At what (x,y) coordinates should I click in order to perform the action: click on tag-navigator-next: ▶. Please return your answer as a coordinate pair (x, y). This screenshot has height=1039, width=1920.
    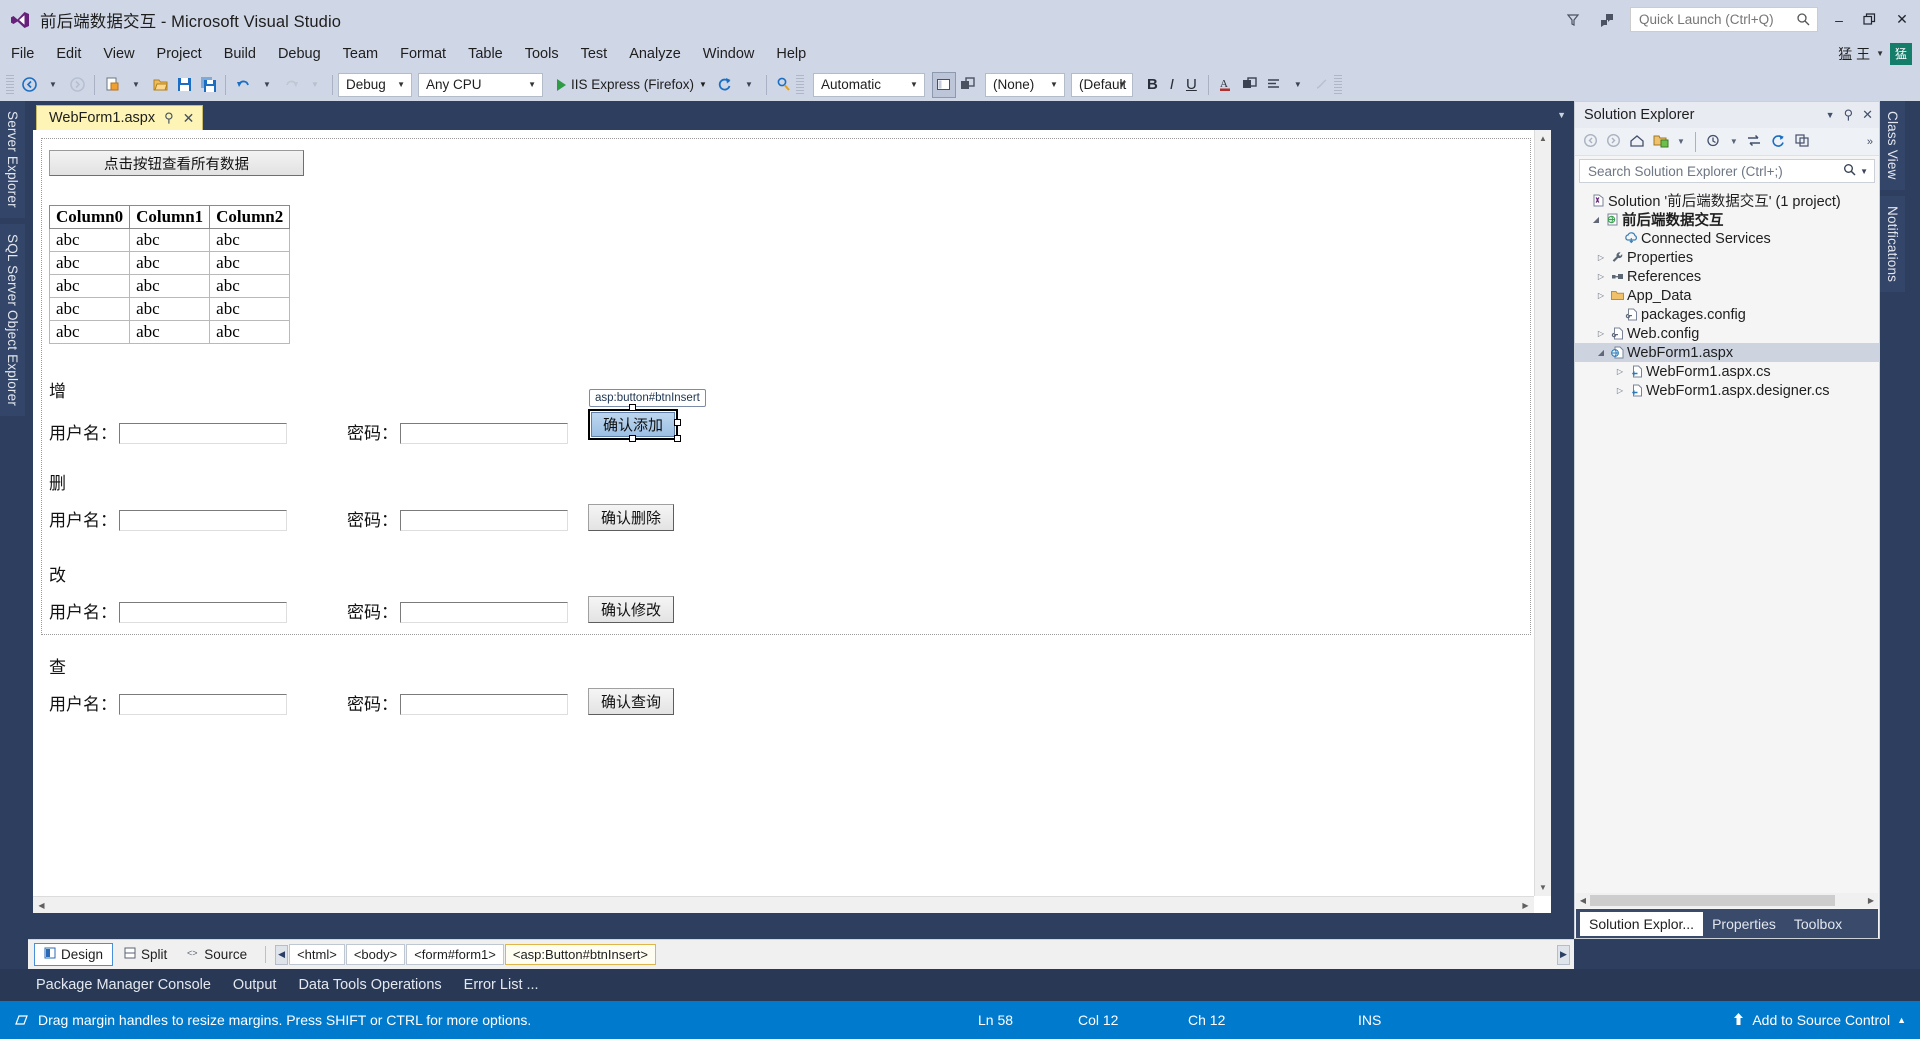
    Looking at the image, I should click on (1563, 954).